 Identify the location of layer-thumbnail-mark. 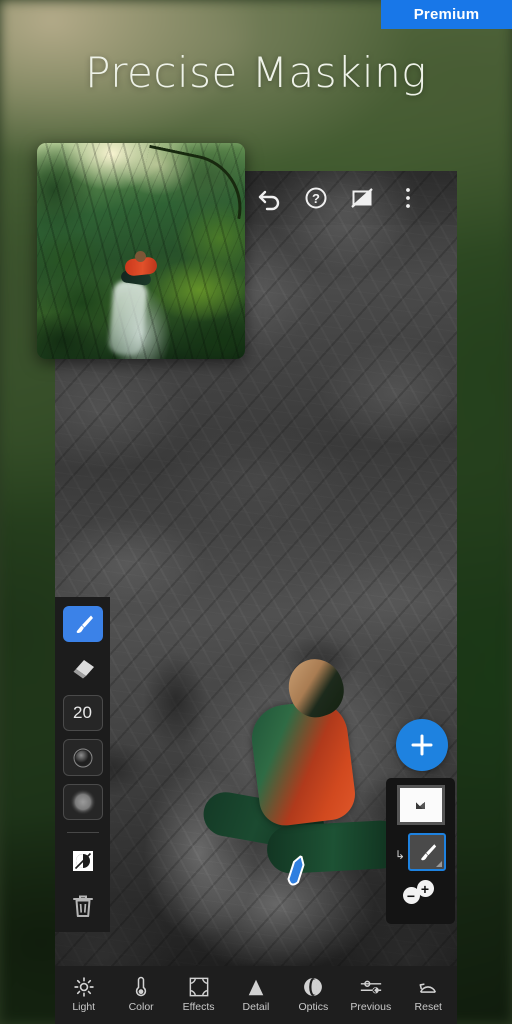
(420, 805).